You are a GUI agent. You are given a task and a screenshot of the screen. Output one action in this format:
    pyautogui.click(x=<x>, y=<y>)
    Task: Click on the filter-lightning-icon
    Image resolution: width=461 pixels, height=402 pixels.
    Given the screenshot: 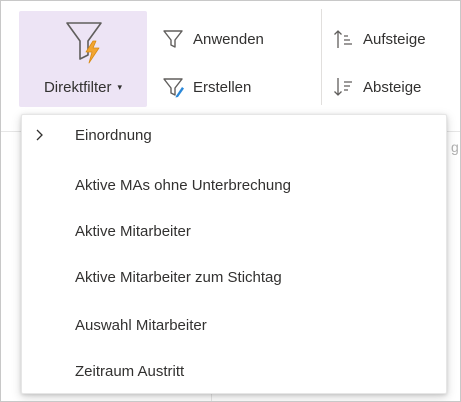 What is the action you would take?
    pyautogui.click(x=84, y=43)
    